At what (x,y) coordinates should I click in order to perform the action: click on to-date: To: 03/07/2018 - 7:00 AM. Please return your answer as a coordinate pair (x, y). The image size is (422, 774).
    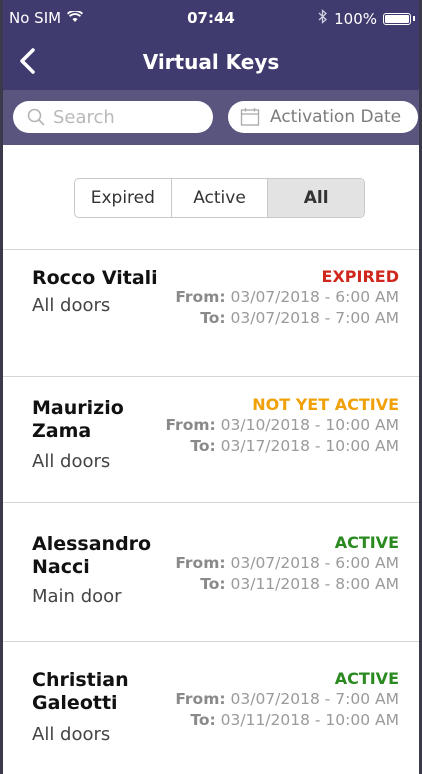
    Looking at the image, I should click on (287, 318).